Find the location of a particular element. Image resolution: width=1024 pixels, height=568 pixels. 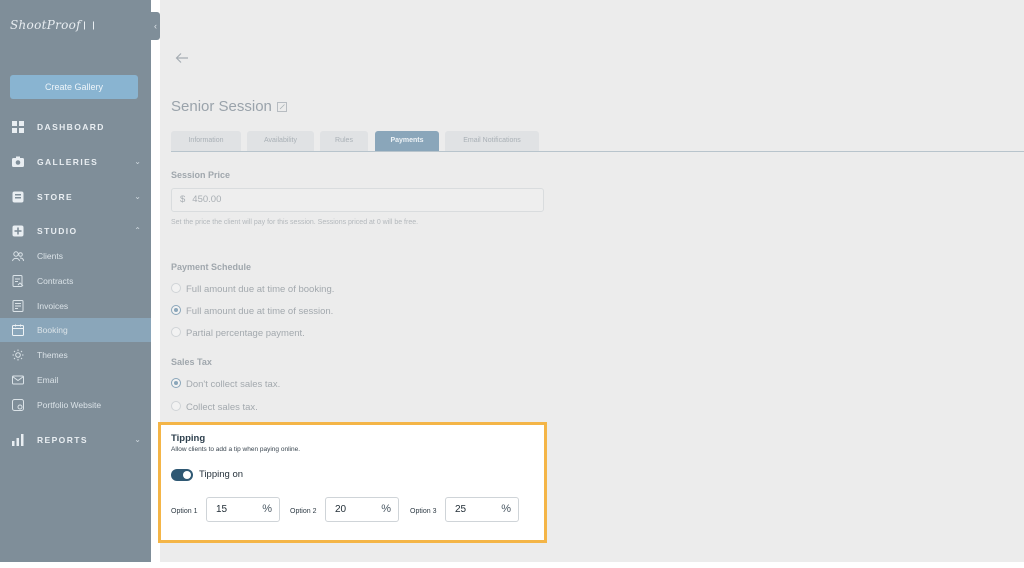

tipping-title: Tipping is located at coordinates (188, 438).